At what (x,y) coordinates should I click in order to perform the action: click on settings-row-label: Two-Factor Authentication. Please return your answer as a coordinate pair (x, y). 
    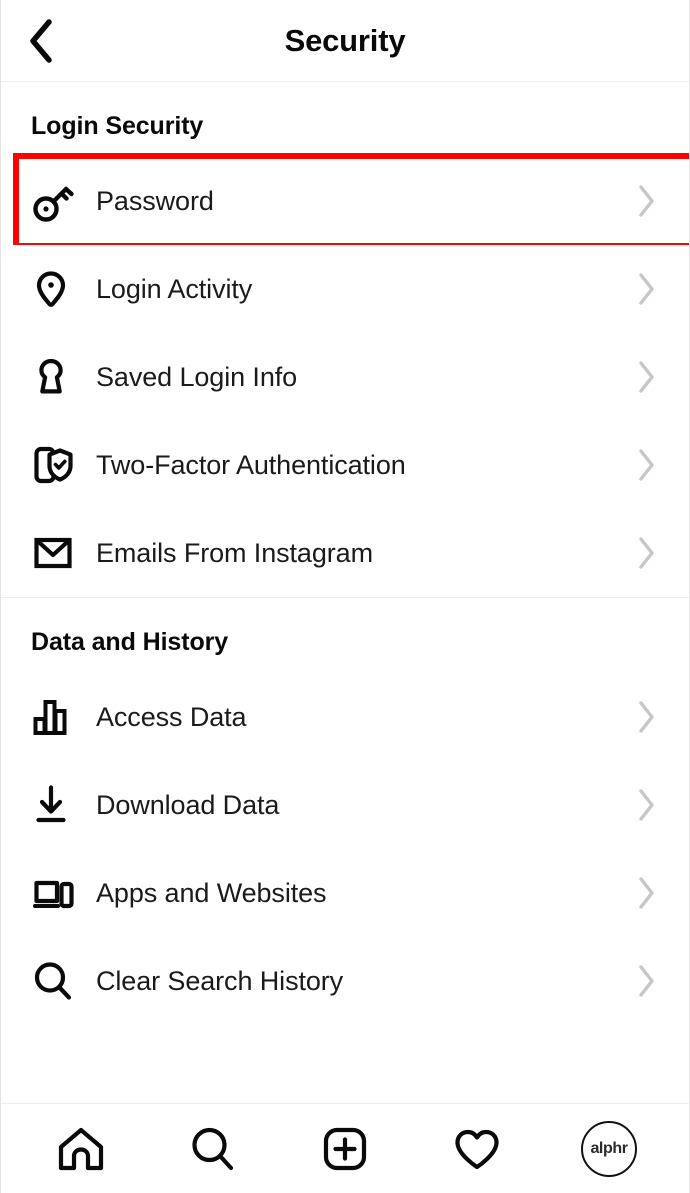
    Looking at the image, I should click on (251, 464).